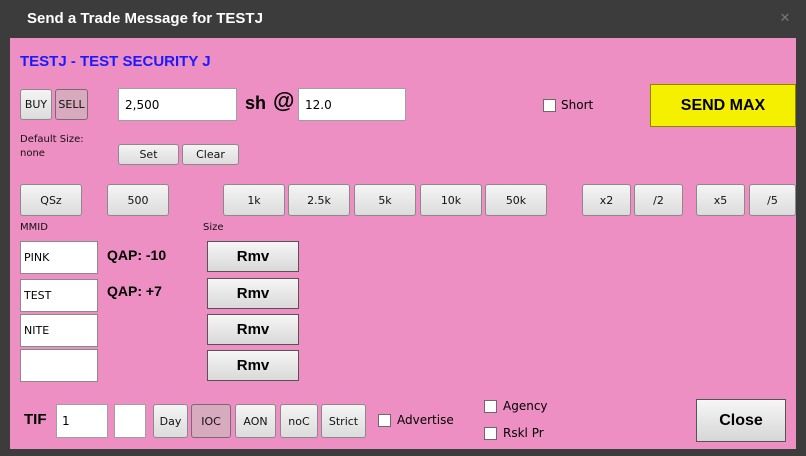 Image resolution: width=806 pixels, height=456 pixels. I want to click on aon-label: AON, so click(255, 421).